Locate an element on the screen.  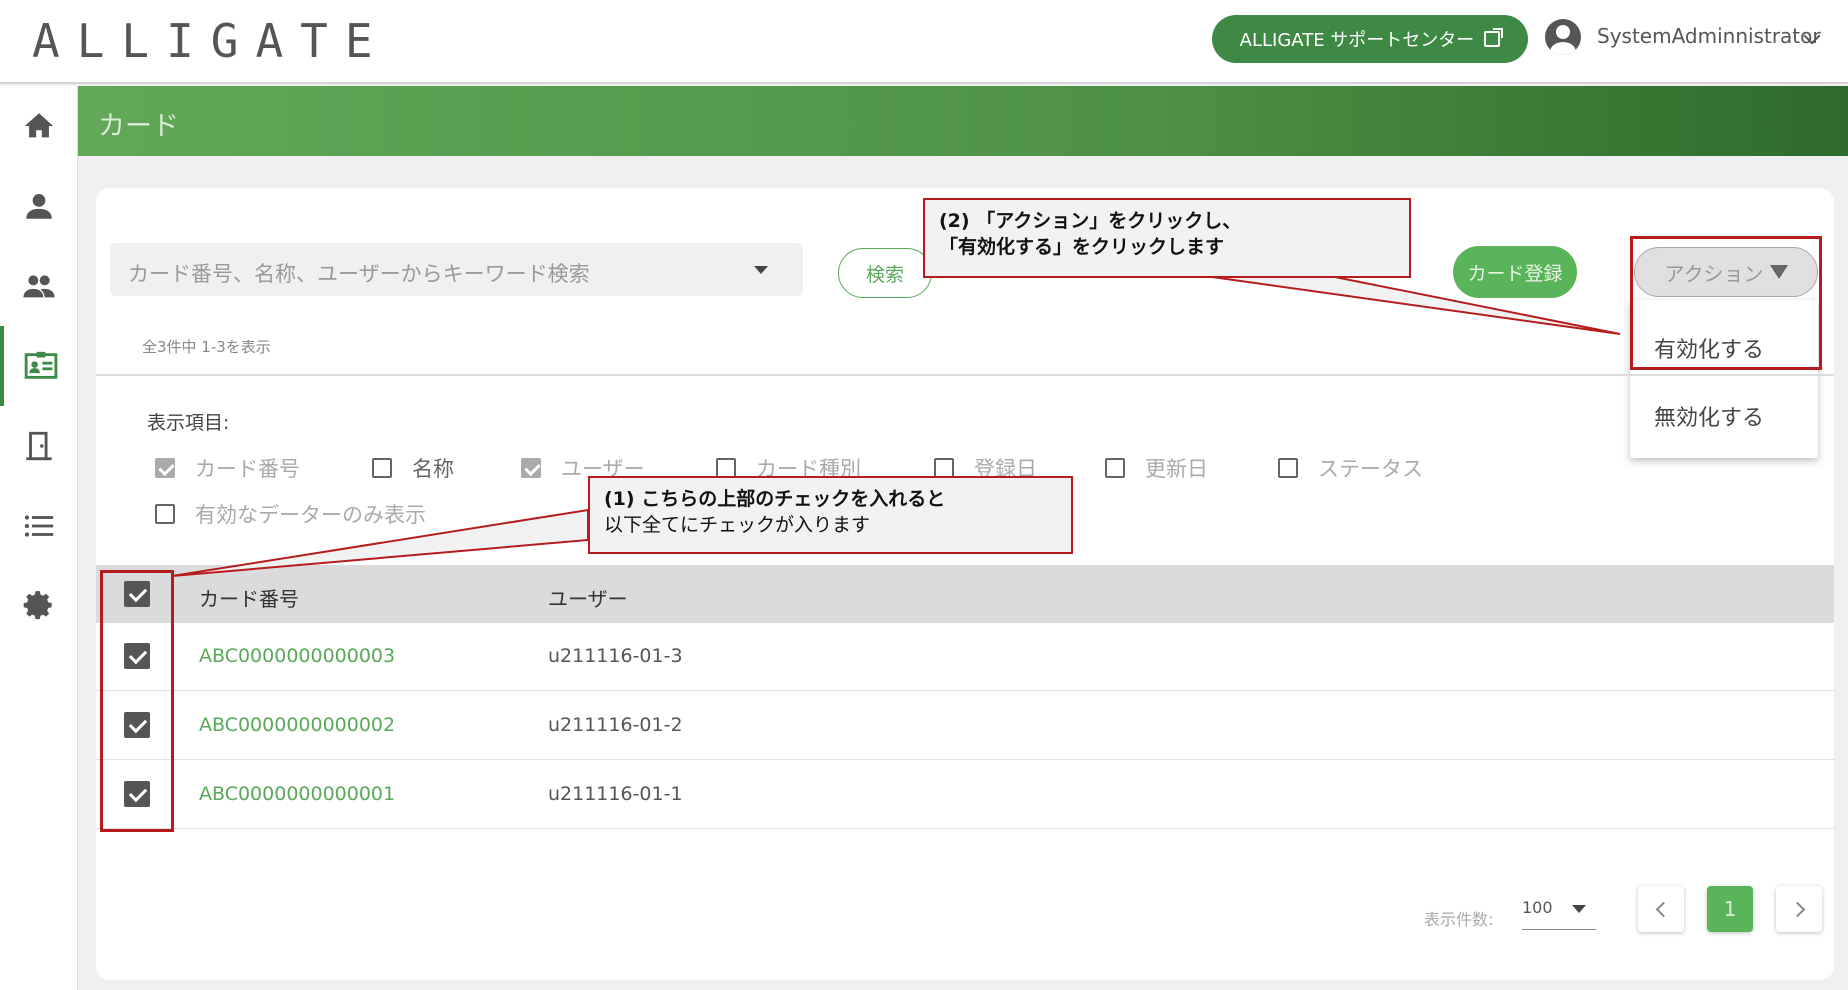
per-page-value: 100 is located at coordinates (1537, 907).